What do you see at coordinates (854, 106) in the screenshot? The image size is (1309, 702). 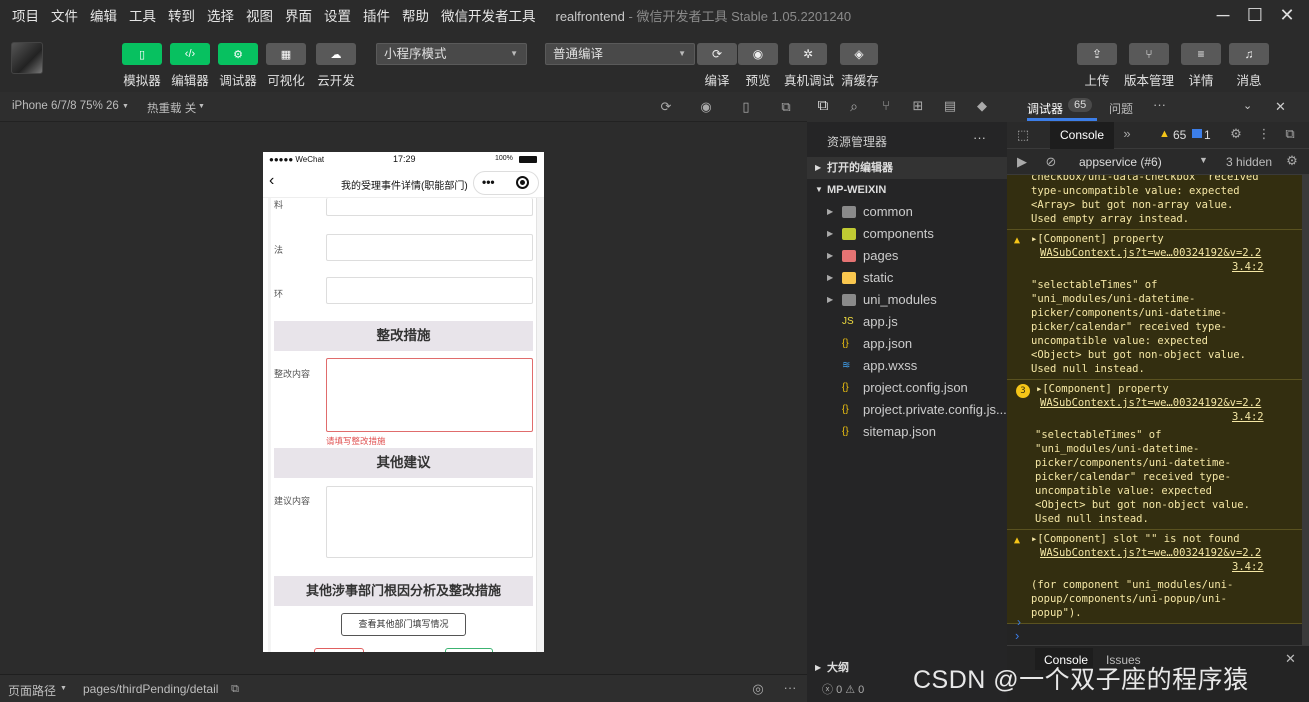 I see `search-icon: ⌕` at bounding box center [854, 106].